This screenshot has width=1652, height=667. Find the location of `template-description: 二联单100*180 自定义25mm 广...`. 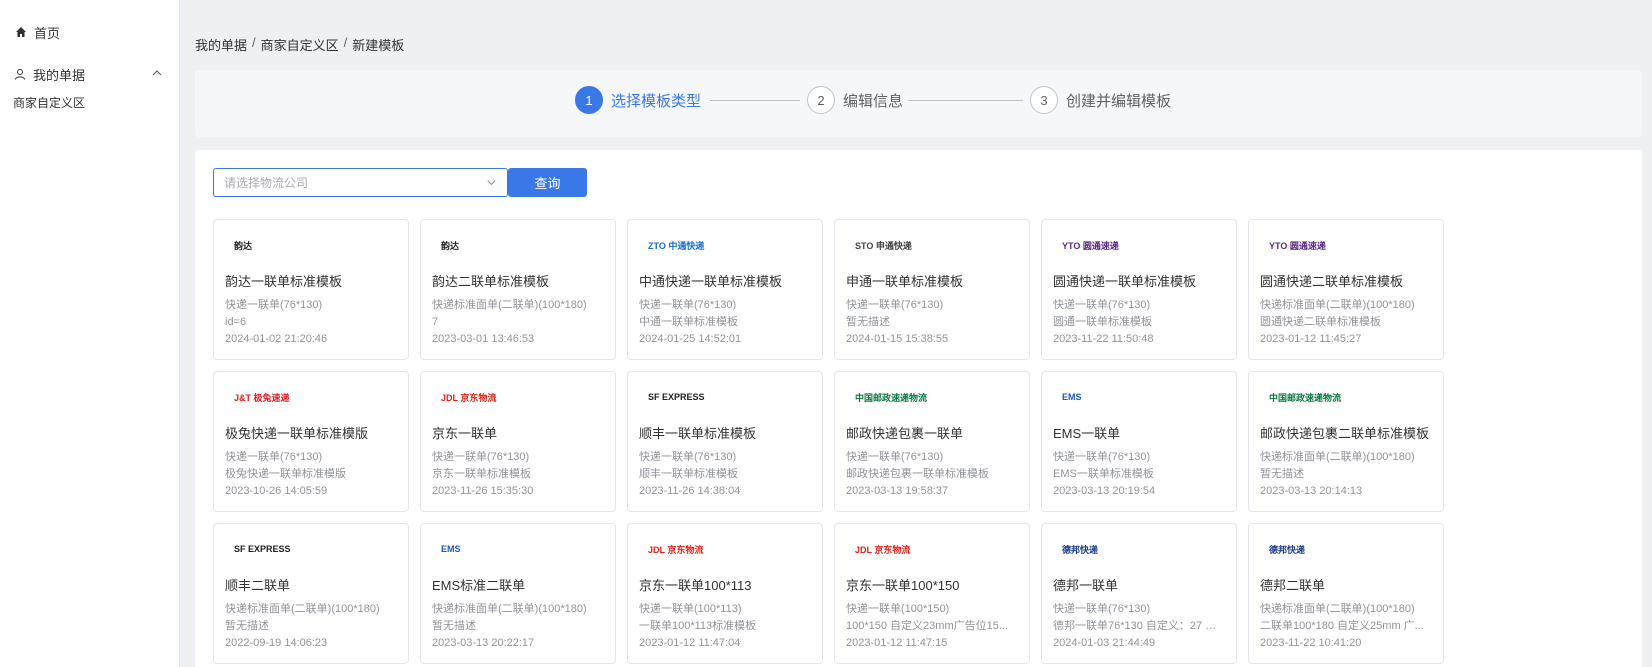

template-description: 二联单100*180 自定义25mm 广... is located at coordinates (1342, 626).